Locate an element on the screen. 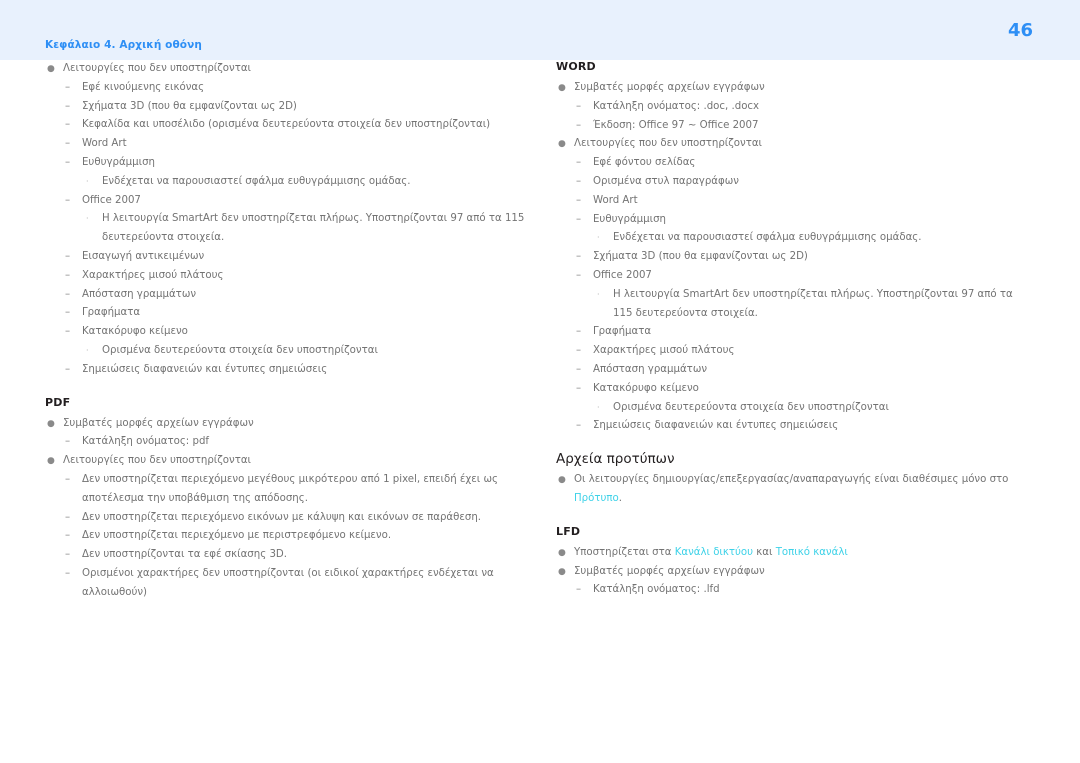  templates-text-suffix: . is located at coordinates (620, 498).